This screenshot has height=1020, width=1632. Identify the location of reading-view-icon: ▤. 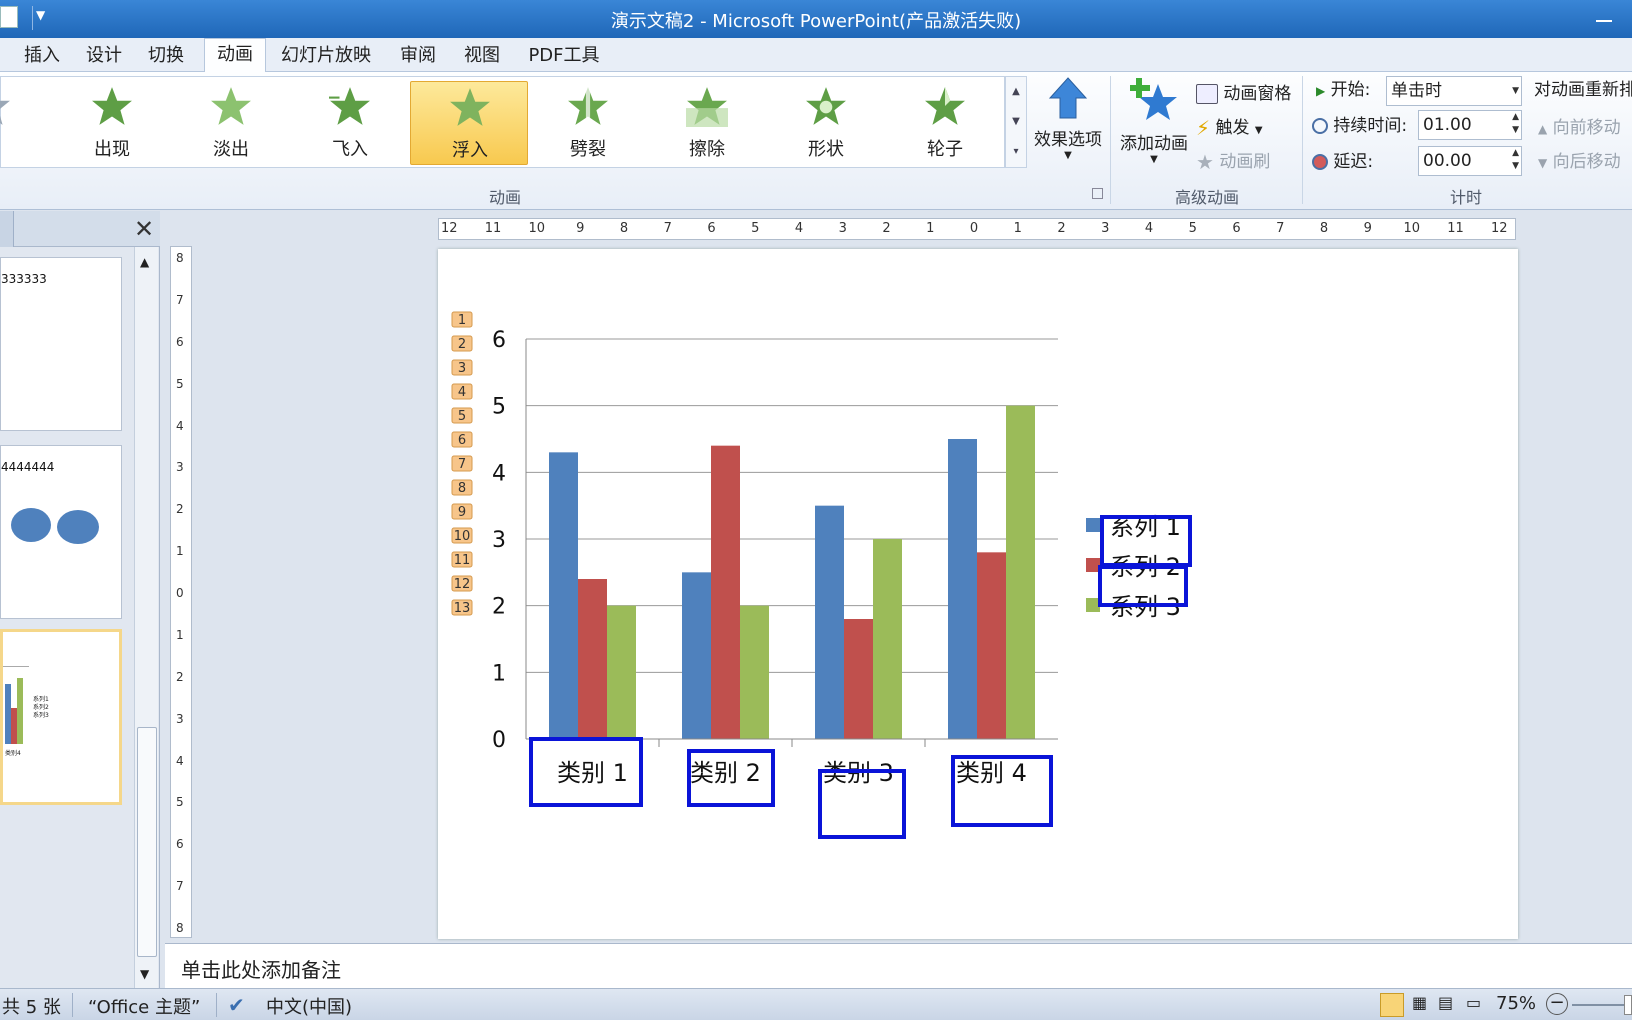
(1445, 1002).